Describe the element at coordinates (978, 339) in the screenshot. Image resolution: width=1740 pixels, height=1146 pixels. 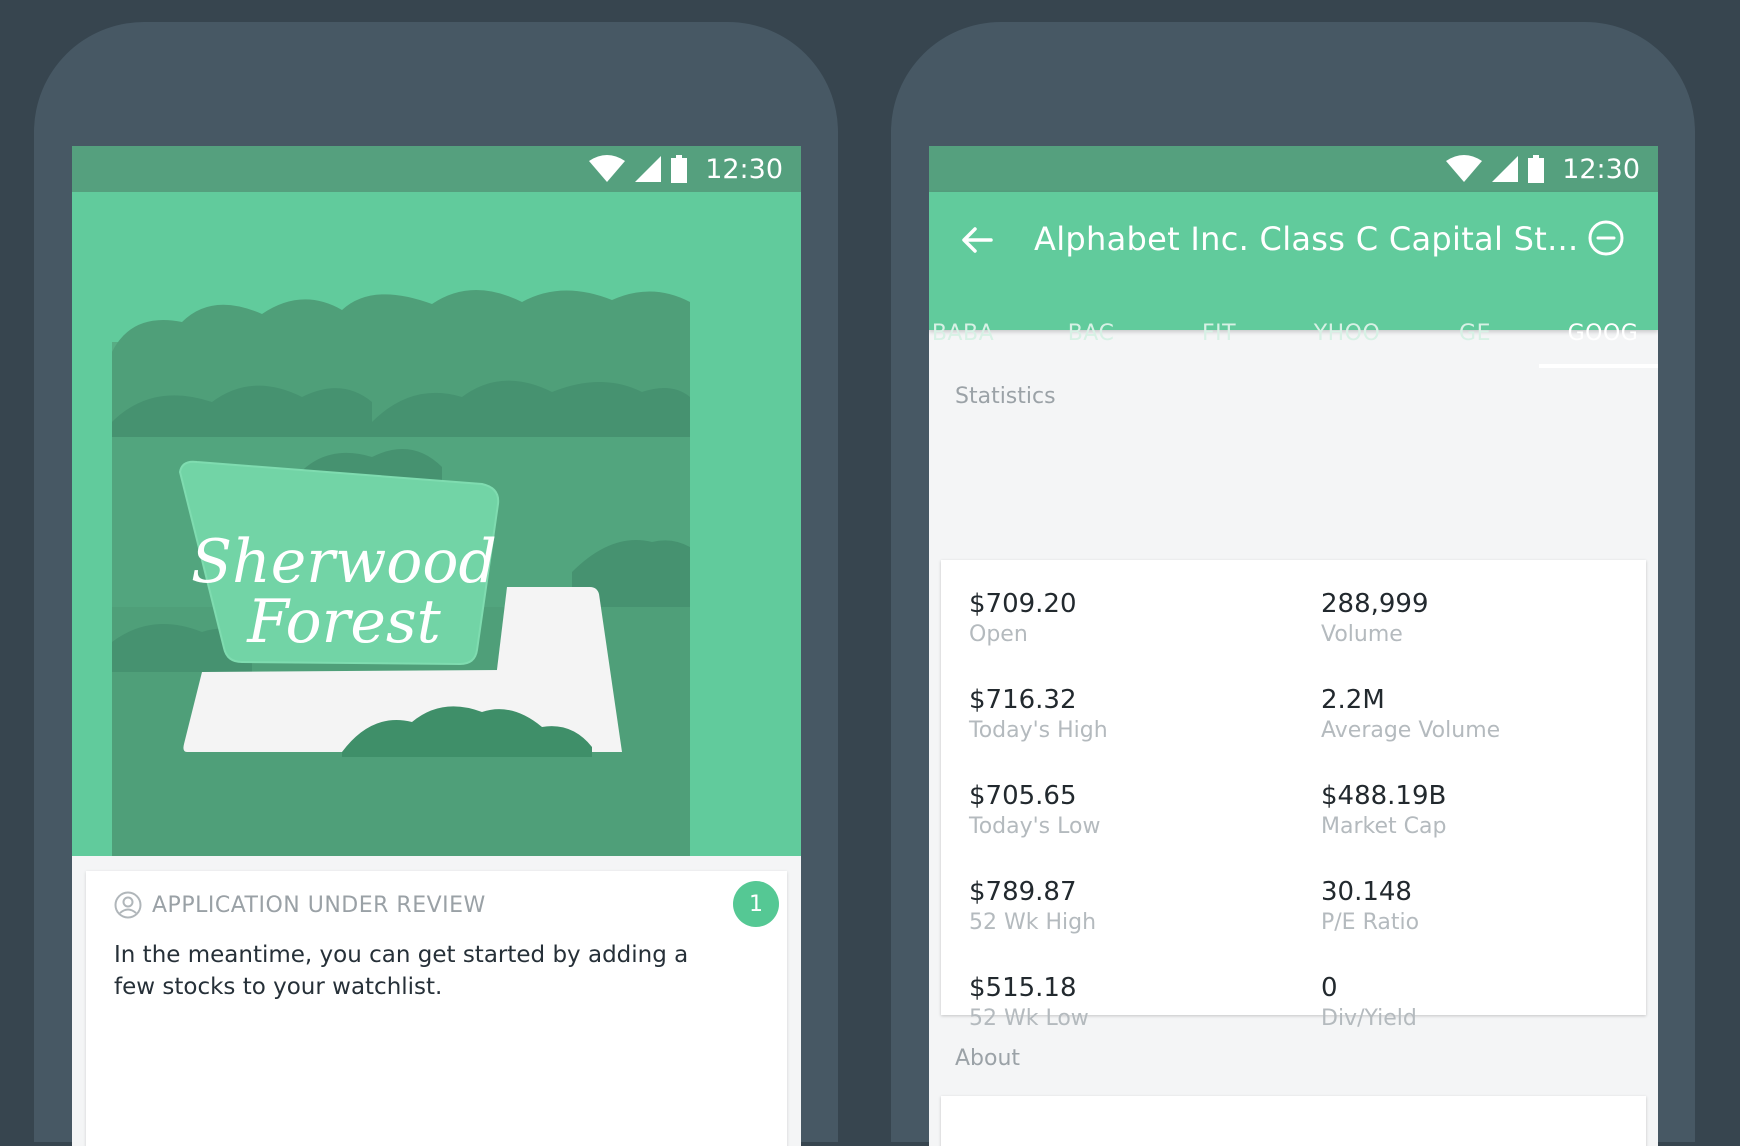
I see `tab-baba: BABA` at that location.